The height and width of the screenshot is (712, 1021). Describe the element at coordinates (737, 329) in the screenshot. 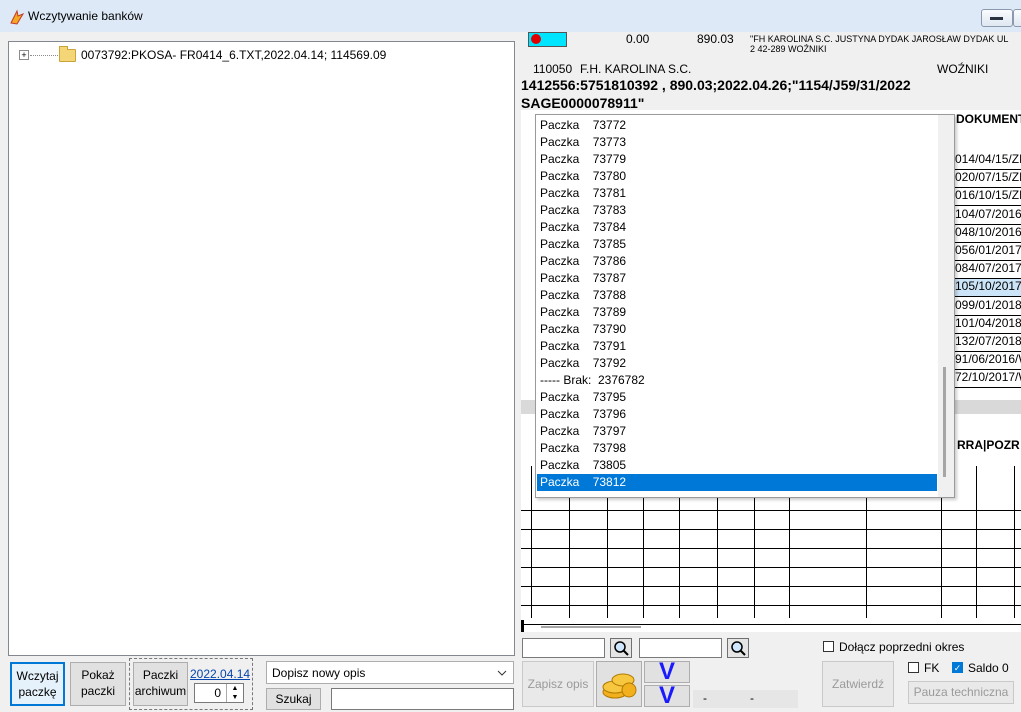

I see `list-item: Paczka 73790` at that location.